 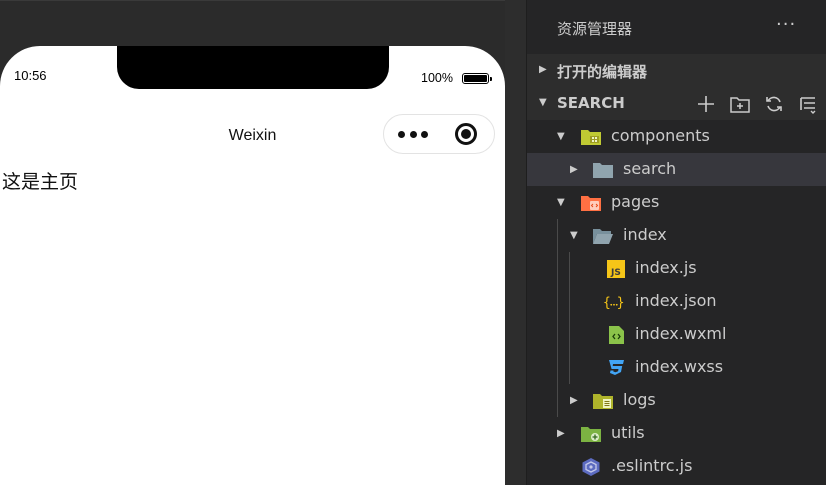 I want to click on tree-item-label: search, so click(x=650, y=168).